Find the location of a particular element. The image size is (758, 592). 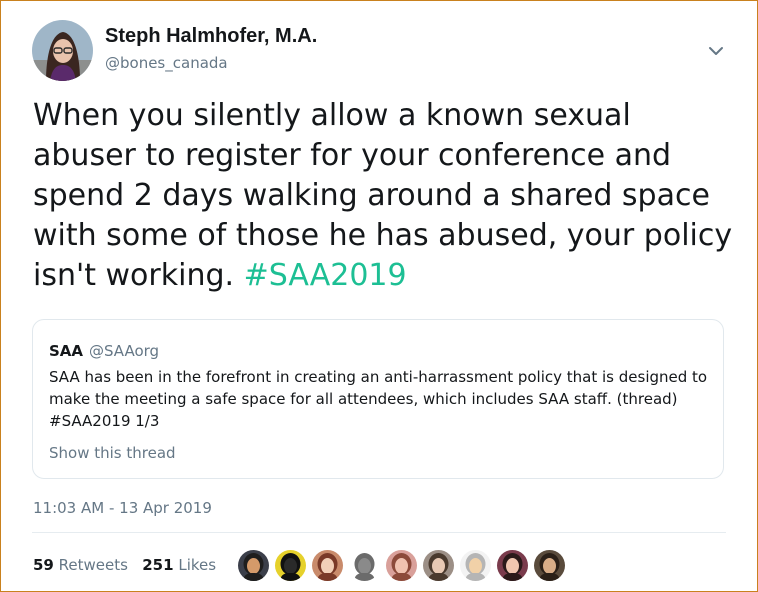

author-handle: @bones_canada is located at coordinates (166, 63).